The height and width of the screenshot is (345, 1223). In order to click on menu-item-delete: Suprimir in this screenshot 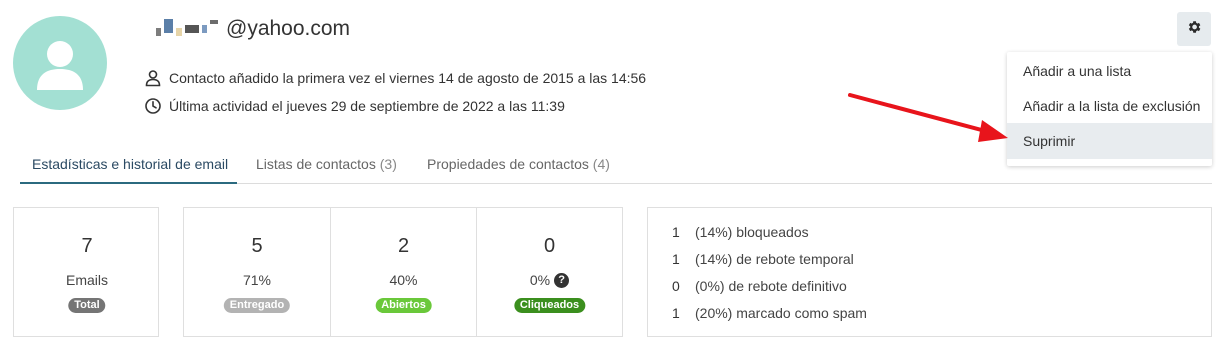, I will do `click(1109, 141)`.